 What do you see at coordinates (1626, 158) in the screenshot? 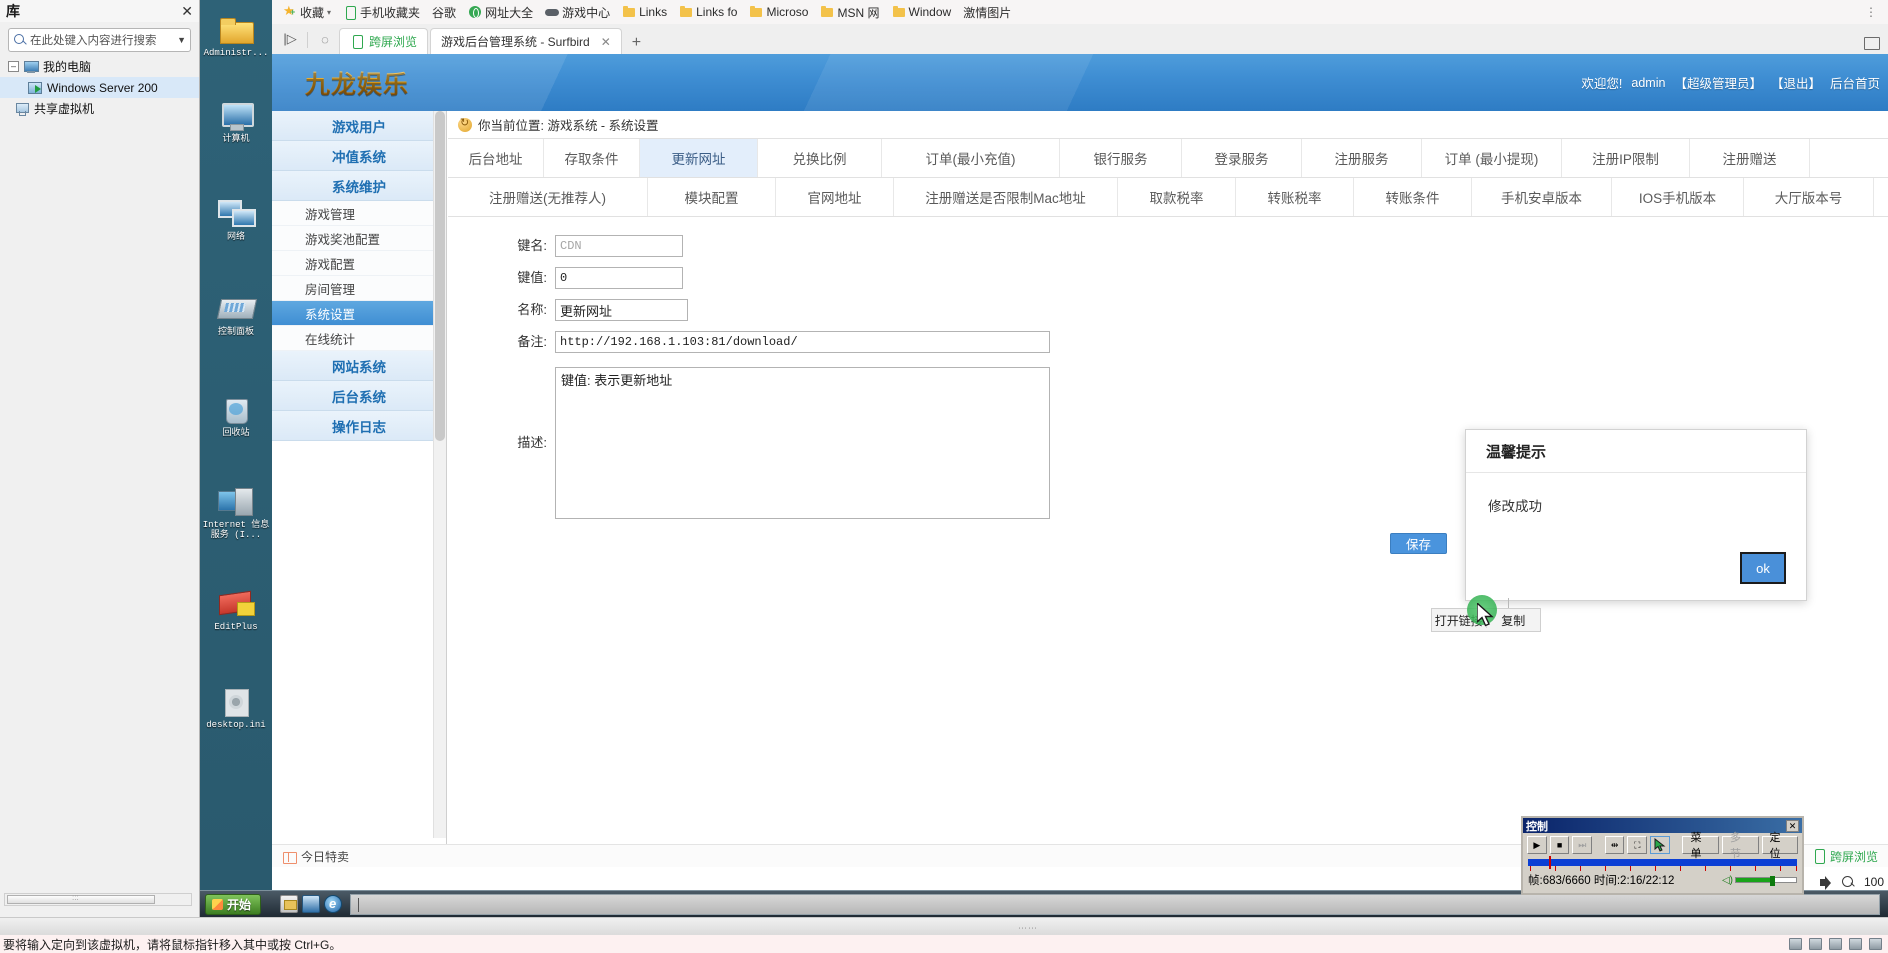
I see `tab-register-ip-limit: 注册IP限制` at bounding box center [1626, 158].